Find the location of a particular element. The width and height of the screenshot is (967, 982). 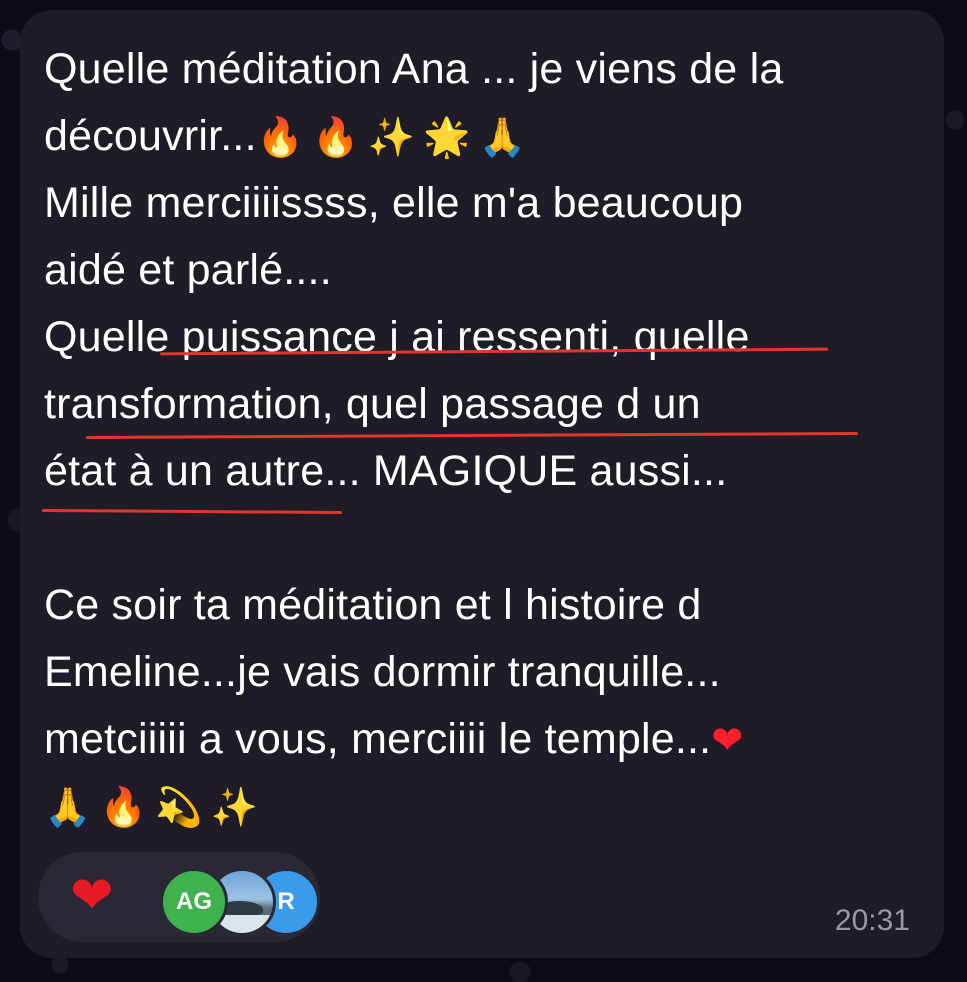

message-line: metciiiii a vous, merciiii le temple...❤ is located at coordinates (484, 739).